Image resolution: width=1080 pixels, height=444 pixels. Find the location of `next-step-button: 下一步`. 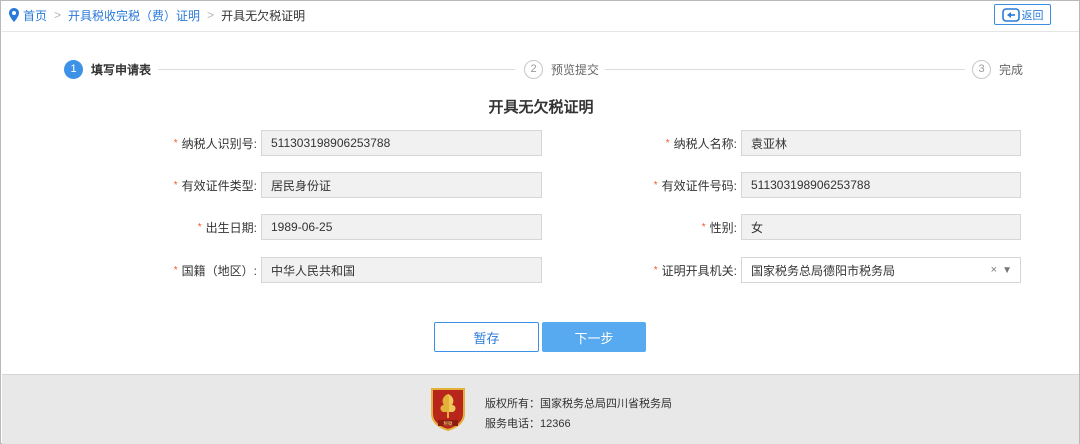

next-step-button: 下一步 is located at coordinates (594, 337).